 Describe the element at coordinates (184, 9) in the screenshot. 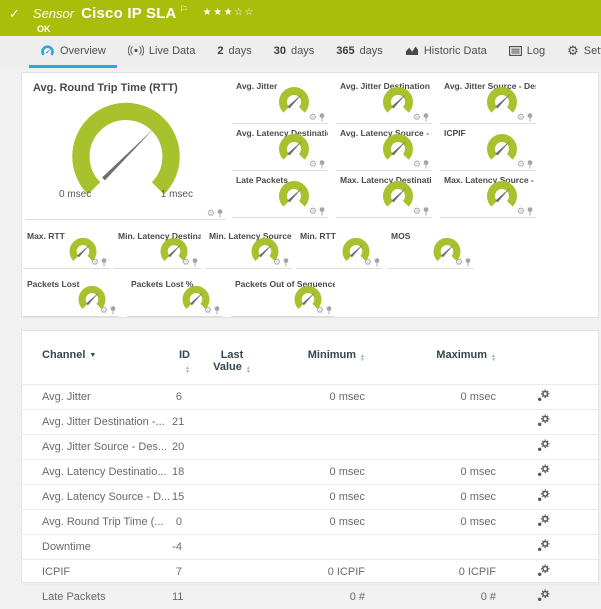

I see `priority-flag-icon: ⚐` at that location.